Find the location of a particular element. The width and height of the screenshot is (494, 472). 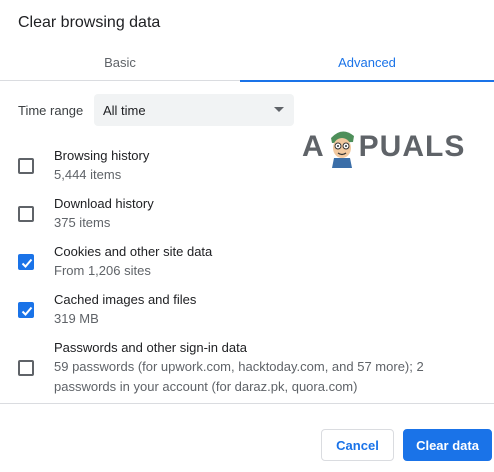

time-range-row: Time range All time is located at coordinates (156, 110).